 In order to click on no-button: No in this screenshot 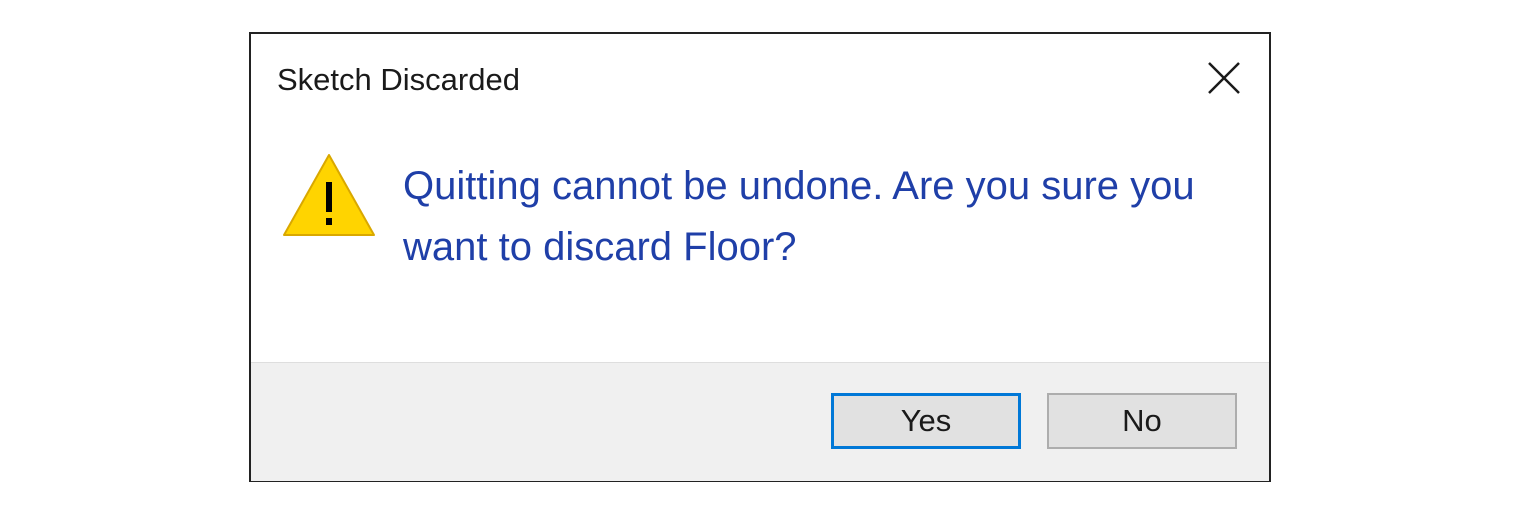, I will do `click(1142, 421)`.